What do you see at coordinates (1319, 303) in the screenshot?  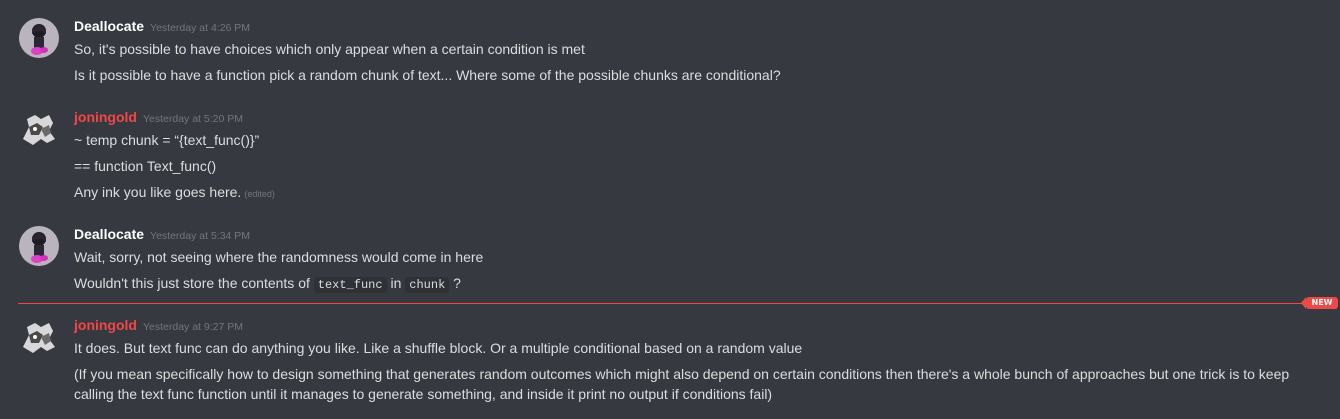 I see `new-badge: NEW` at bounding box center [1319, 303].